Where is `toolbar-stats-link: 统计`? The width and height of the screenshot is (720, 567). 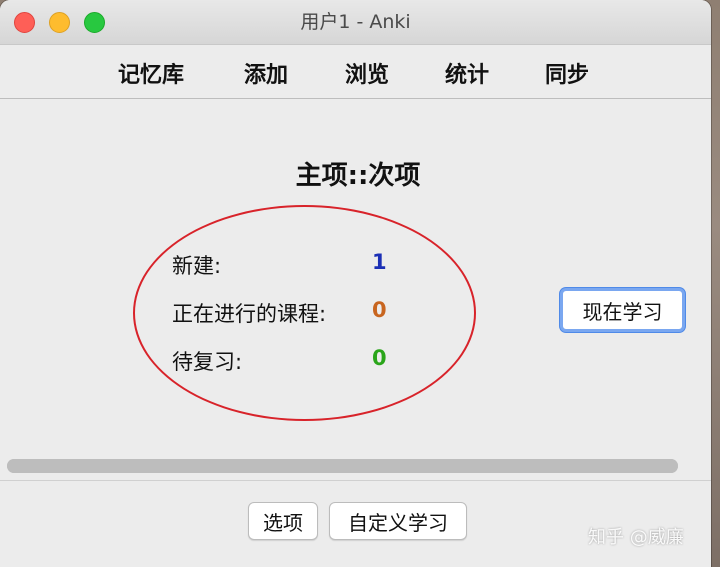
toolbar-stats-link: 统计 is located at coordinates (467, 73).